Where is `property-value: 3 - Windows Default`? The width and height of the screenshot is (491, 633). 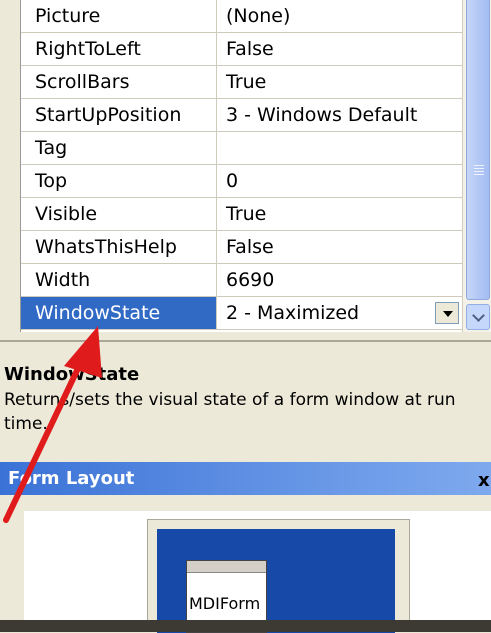 property-value: 3 - Windows Default is located at coordinates (340, 115).